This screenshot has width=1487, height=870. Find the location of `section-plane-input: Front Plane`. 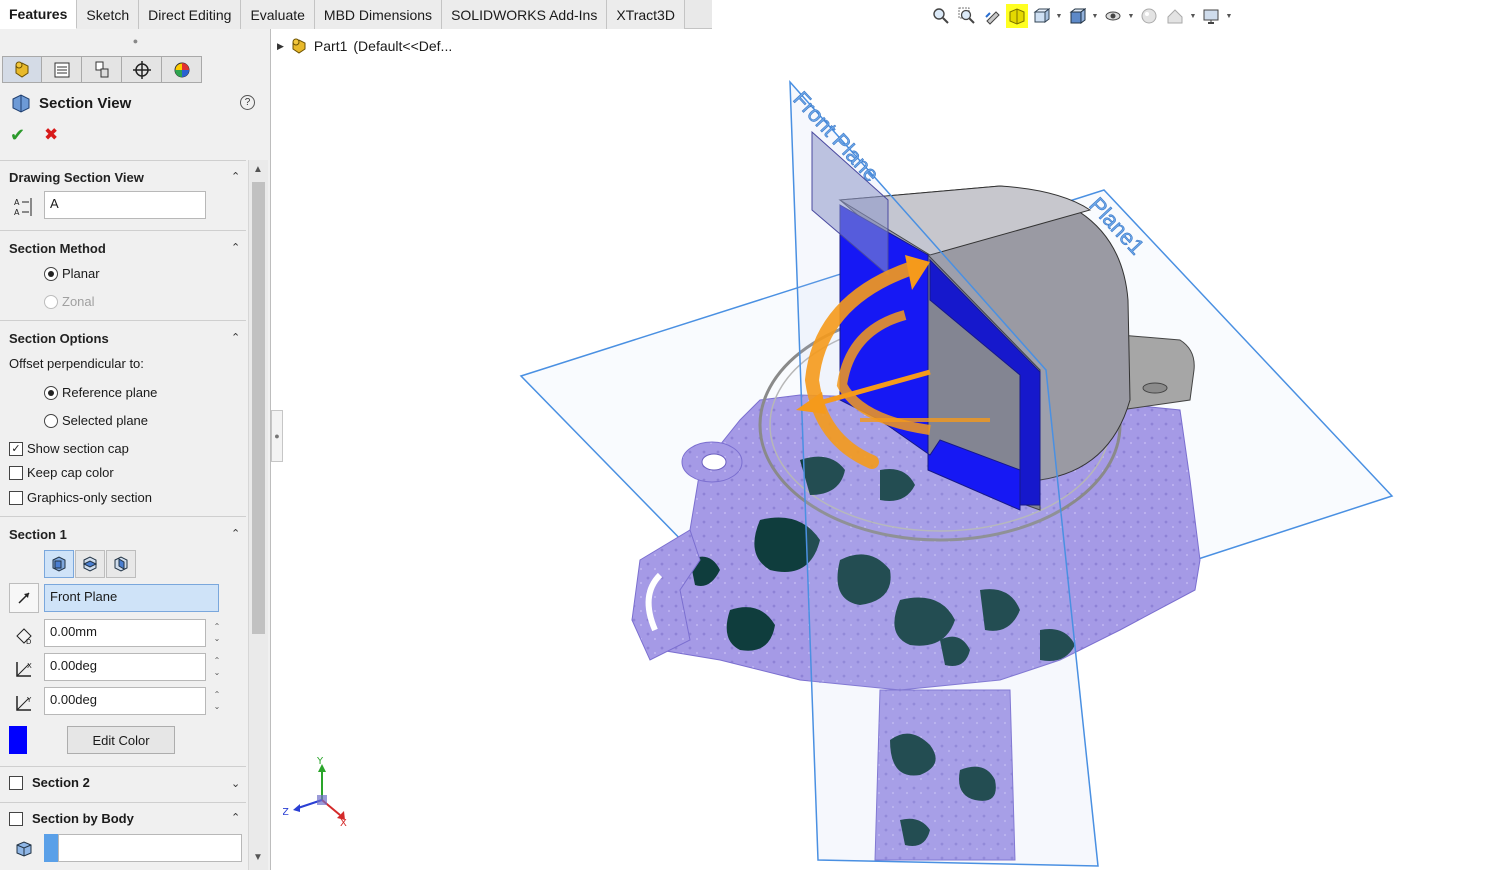

section-plane-input: Front Plane is located at coordinates (131, 598).